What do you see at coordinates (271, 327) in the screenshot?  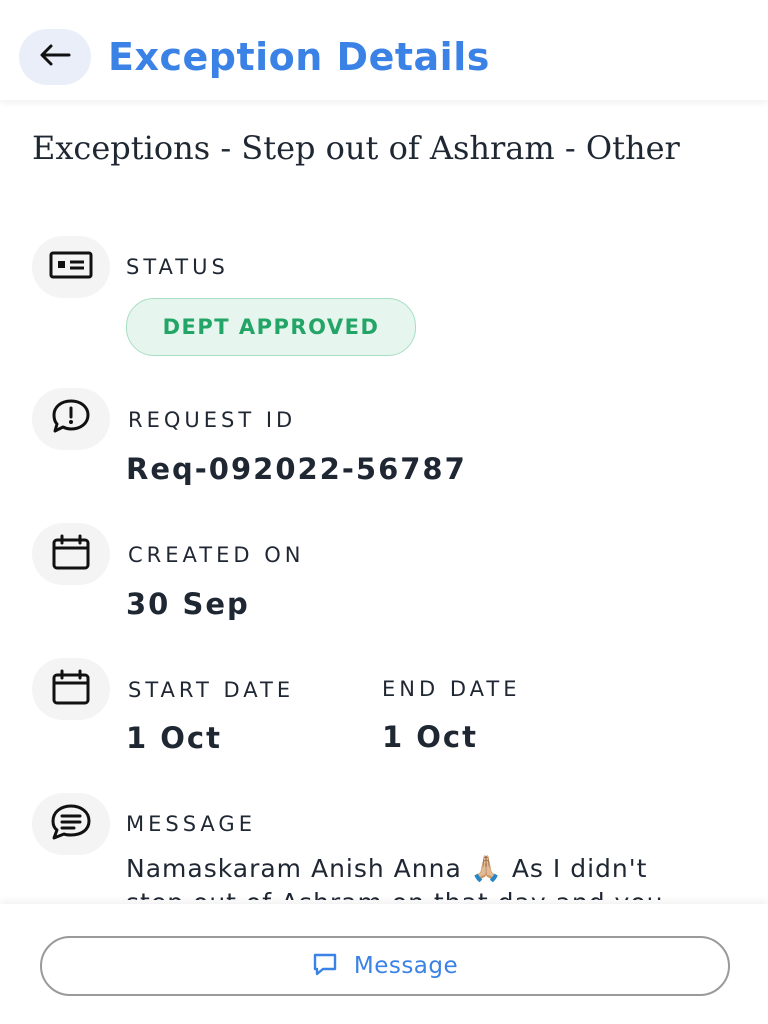 I see `status-badge: DEPT APPROVED` at bounding box center [271, 327].